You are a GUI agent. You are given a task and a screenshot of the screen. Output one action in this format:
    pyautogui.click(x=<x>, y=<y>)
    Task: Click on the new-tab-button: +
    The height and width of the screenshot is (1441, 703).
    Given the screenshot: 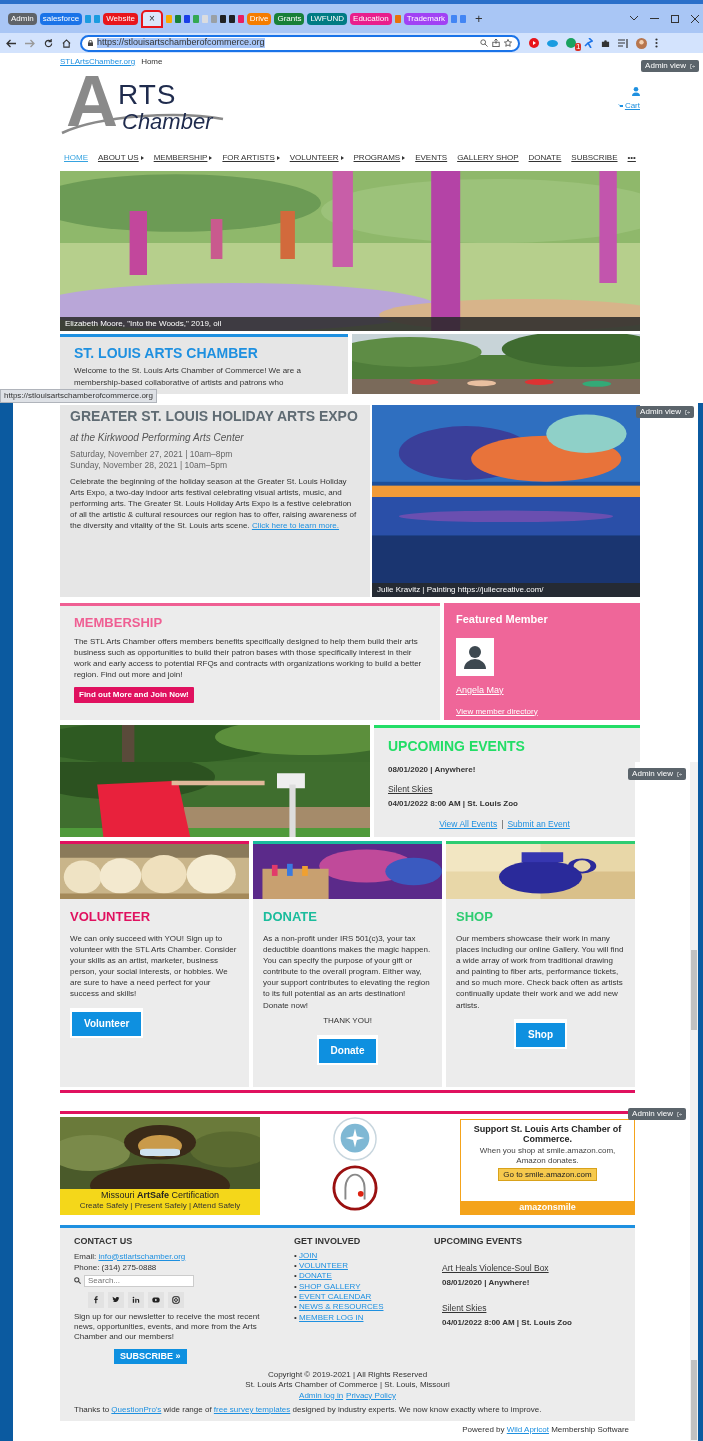 What is the action you would take?
    pyautogui.click(x=479, y=18)
    